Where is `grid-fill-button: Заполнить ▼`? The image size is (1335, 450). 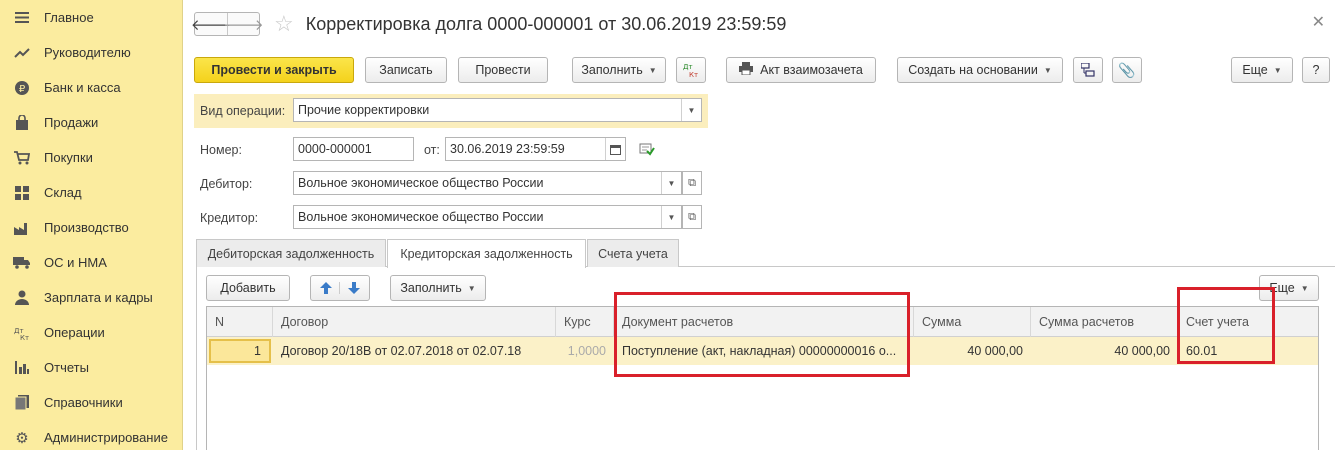 grid-fill-button: Заполнить ▼ is located at coordinates (438, 288).